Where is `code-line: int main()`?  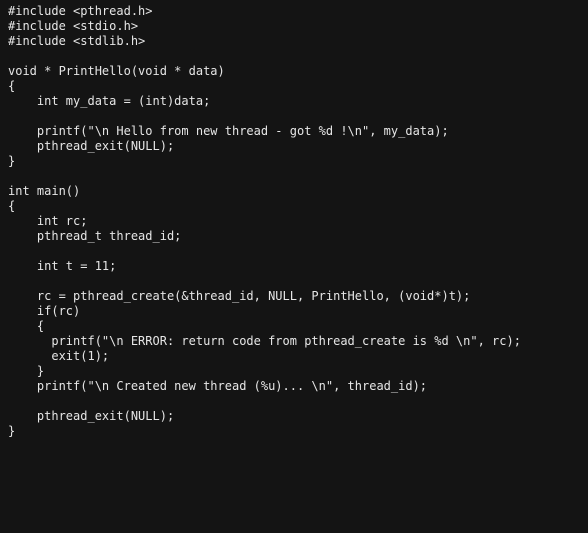
code-line: int main() is located at coordinates (44, 191).